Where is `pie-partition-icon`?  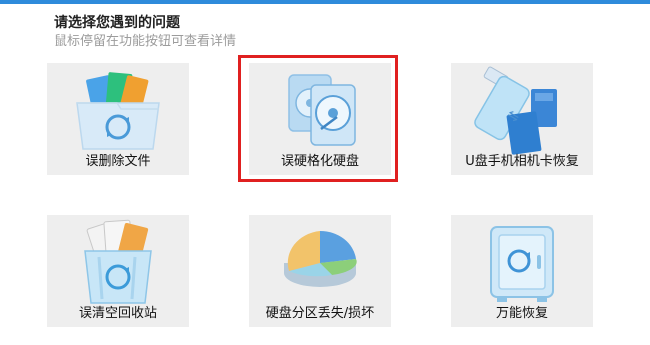 pie-partition-icon is located at coordinates (320, 261).